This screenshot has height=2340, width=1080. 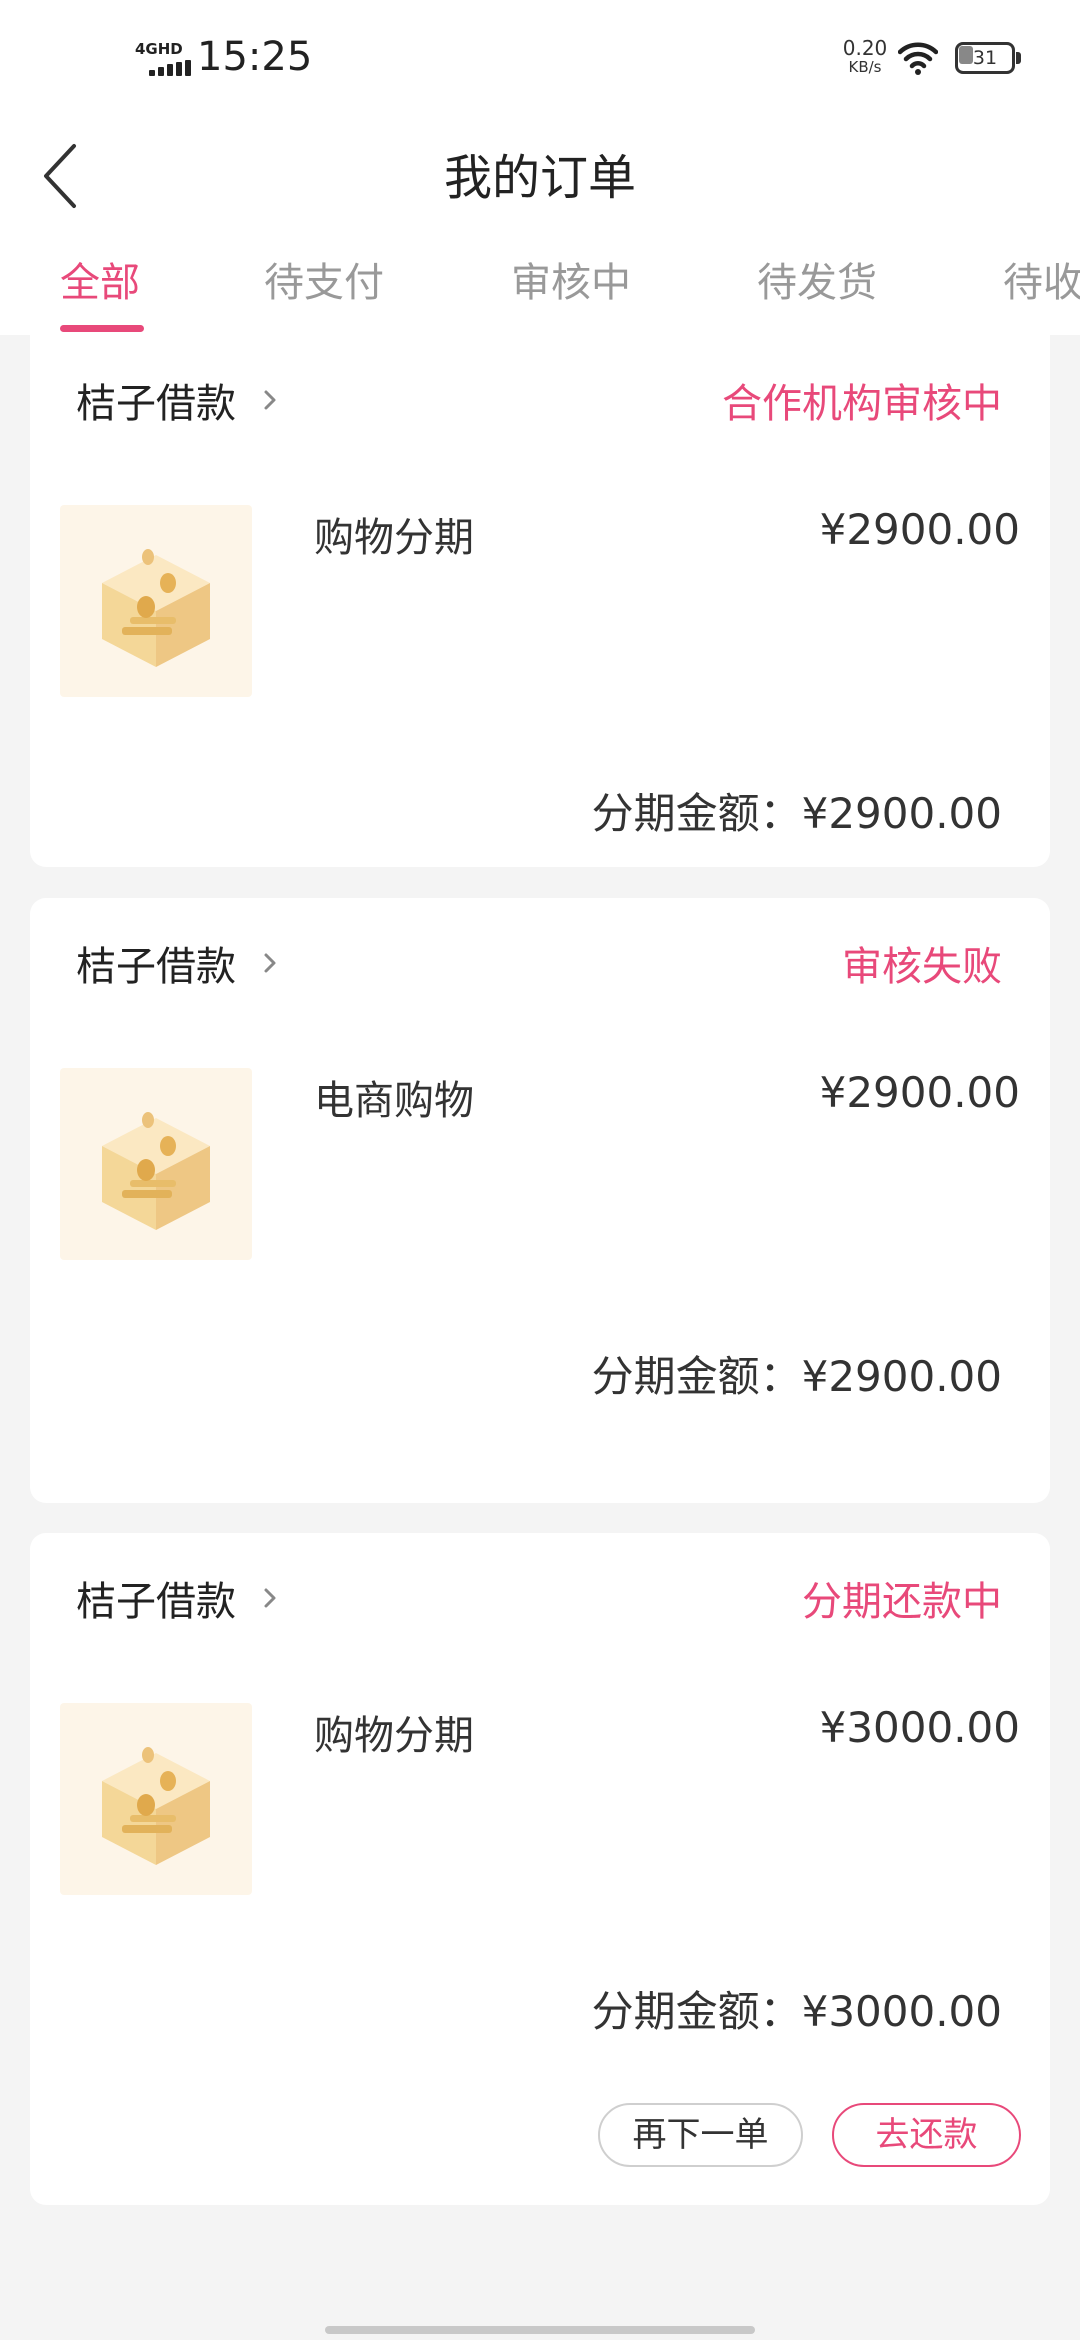 I want to click on battery-level: 31, so click(x=985, y=58).